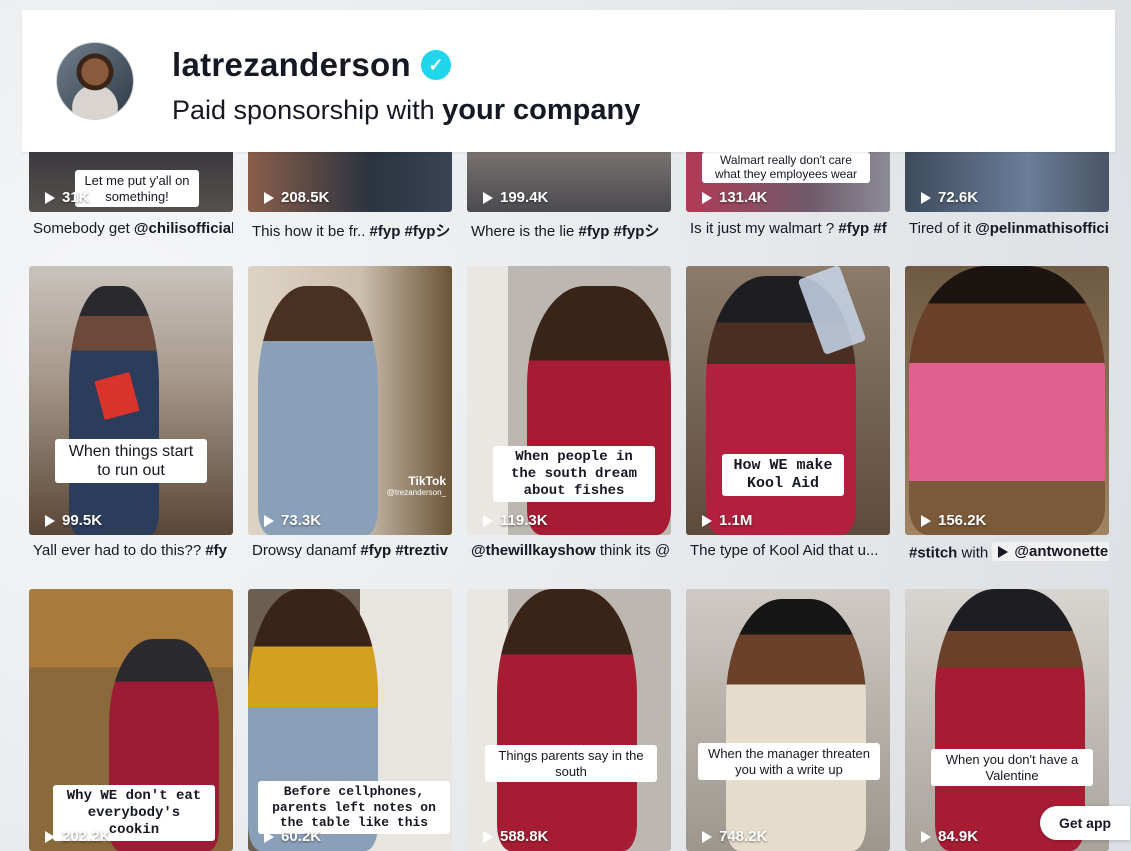  Describe the element at coordinates (350, 181) in the screenshot. I see `video-thumbnail: 208.5K` at that location.